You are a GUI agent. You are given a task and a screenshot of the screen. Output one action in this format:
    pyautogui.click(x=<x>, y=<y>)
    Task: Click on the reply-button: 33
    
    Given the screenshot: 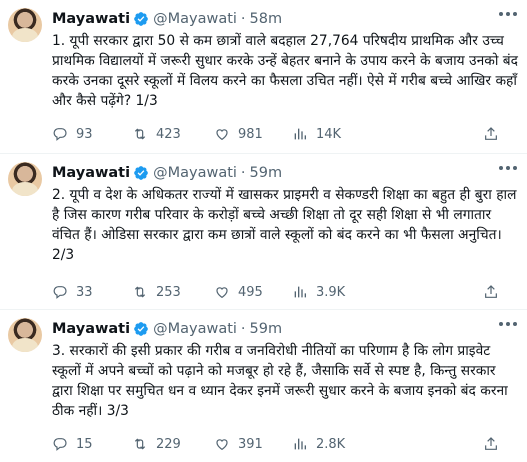 What is the action you would take?
    pyautogui.click(x=92, y=292)
    